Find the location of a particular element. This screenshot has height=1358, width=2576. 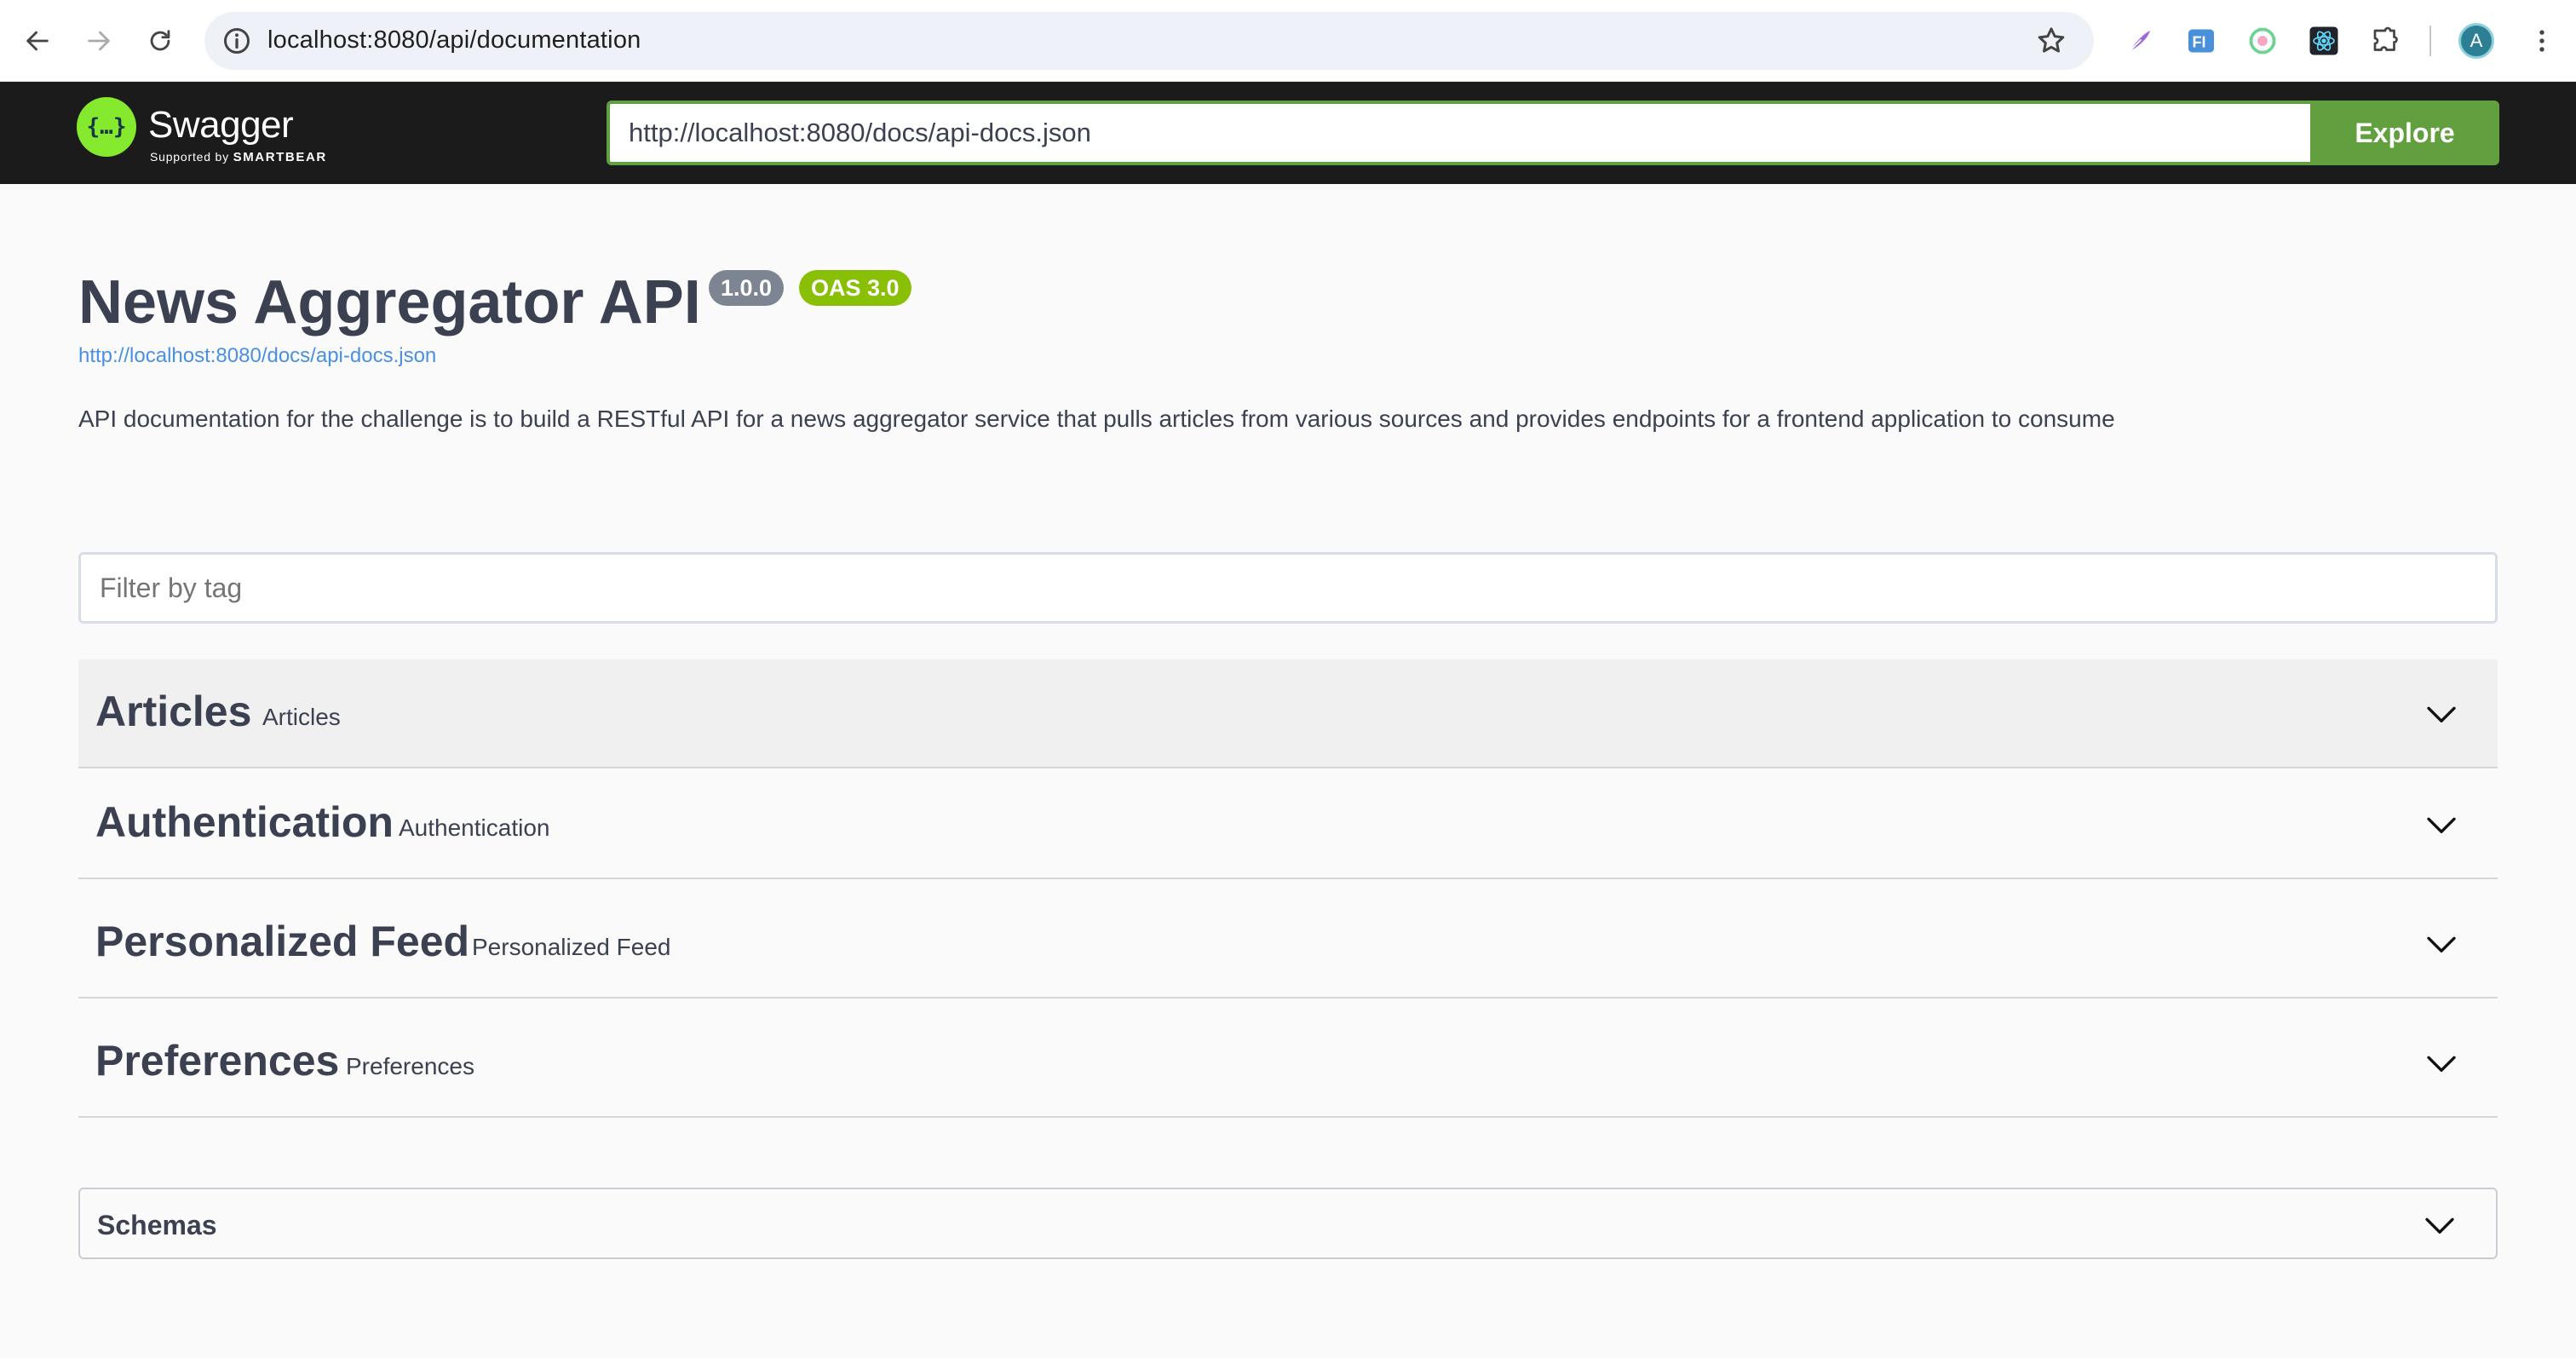

spec-link: http://localhost:8080/docs/api-docs.json is located at coordinates (257, 356).